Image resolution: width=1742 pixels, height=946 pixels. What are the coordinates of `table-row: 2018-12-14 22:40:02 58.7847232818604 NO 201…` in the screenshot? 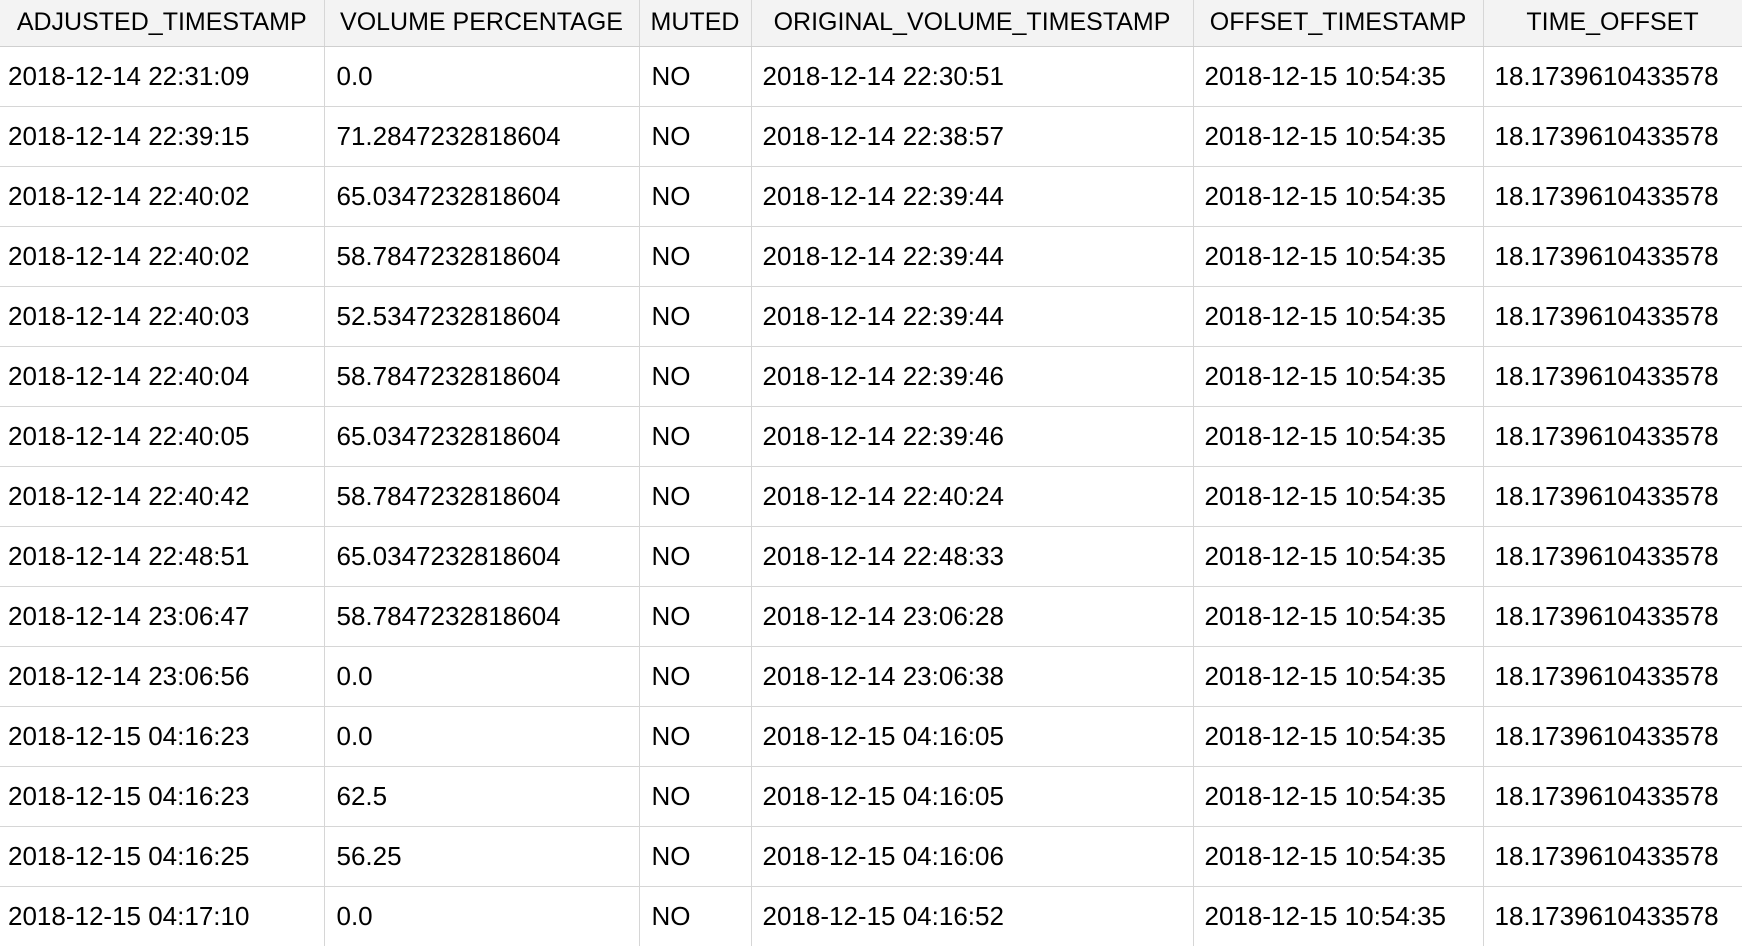 It's located at (871, 256).